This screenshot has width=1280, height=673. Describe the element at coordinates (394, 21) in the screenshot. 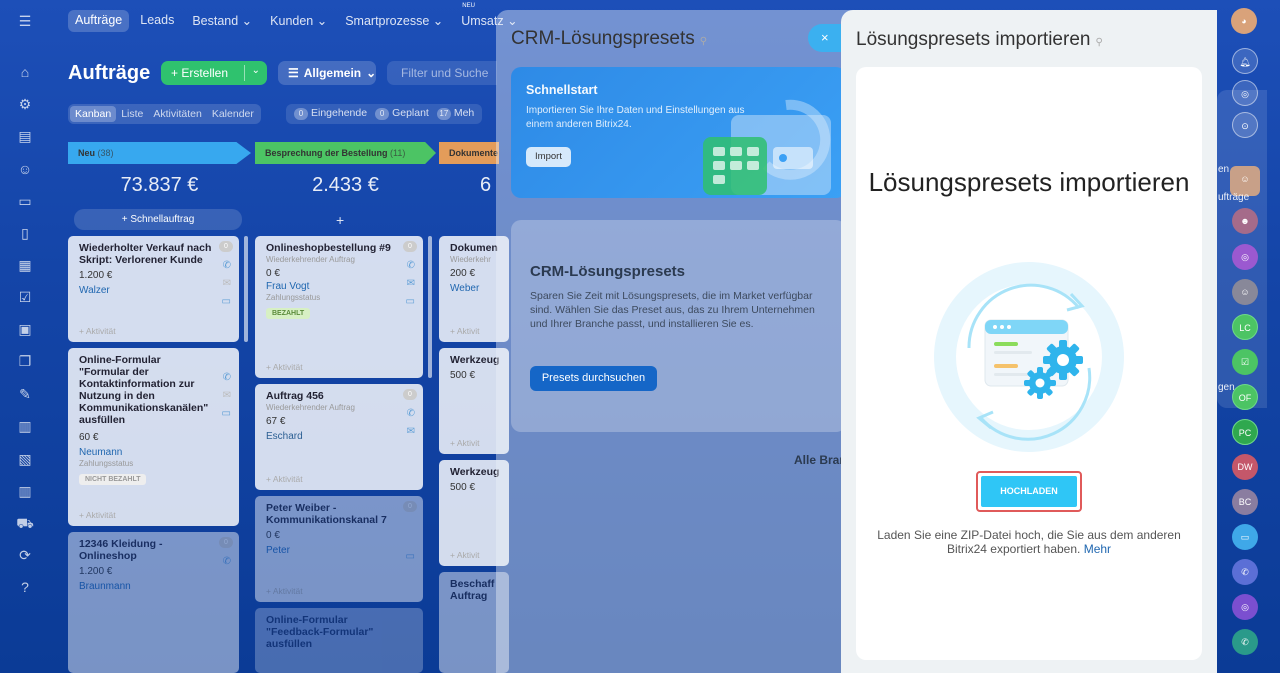

I see `nav-smartprozesse: Smartprozesse ⌄` at that location.